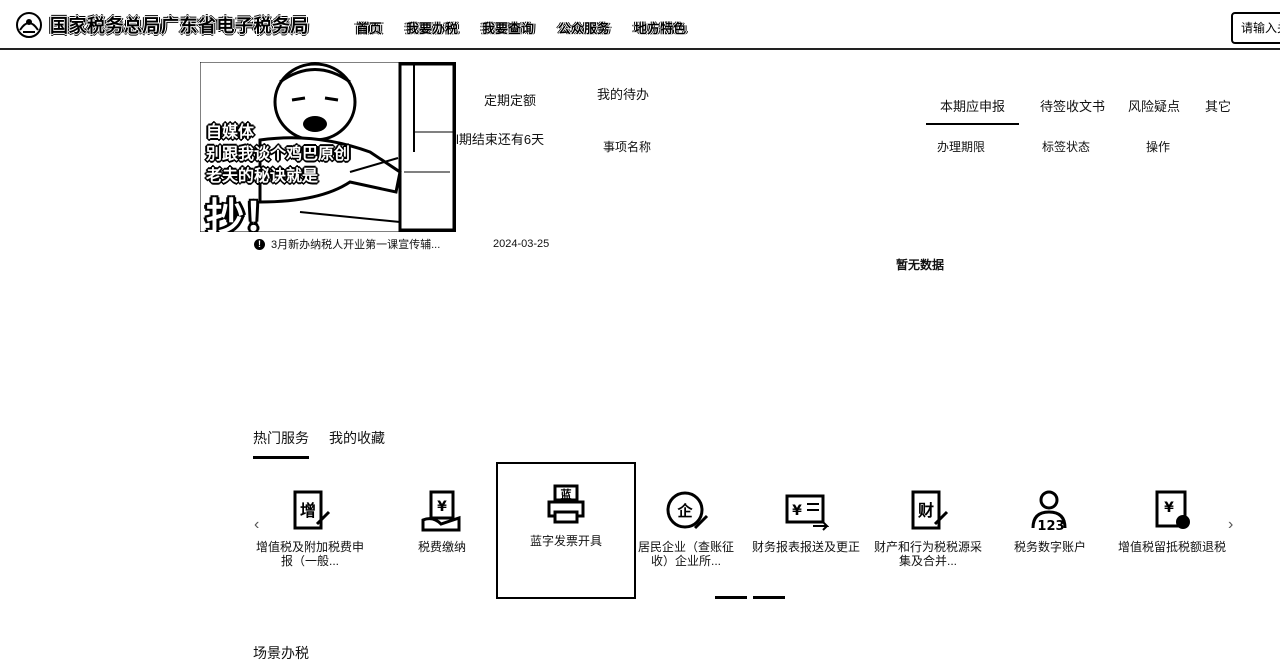 This screenshot has height=668, width=1280. I want to click on todo-title: 我的待办, so click(623, 94).